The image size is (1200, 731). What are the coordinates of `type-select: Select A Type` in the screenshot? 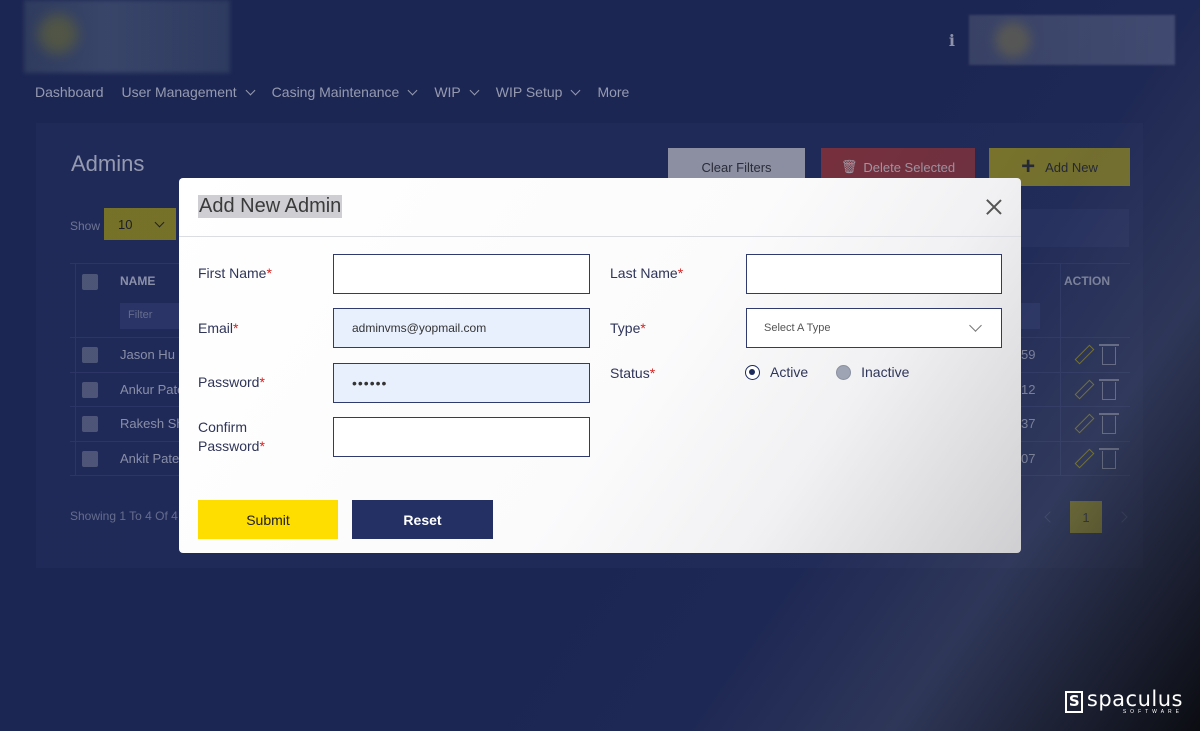 It's located at (874, 328).